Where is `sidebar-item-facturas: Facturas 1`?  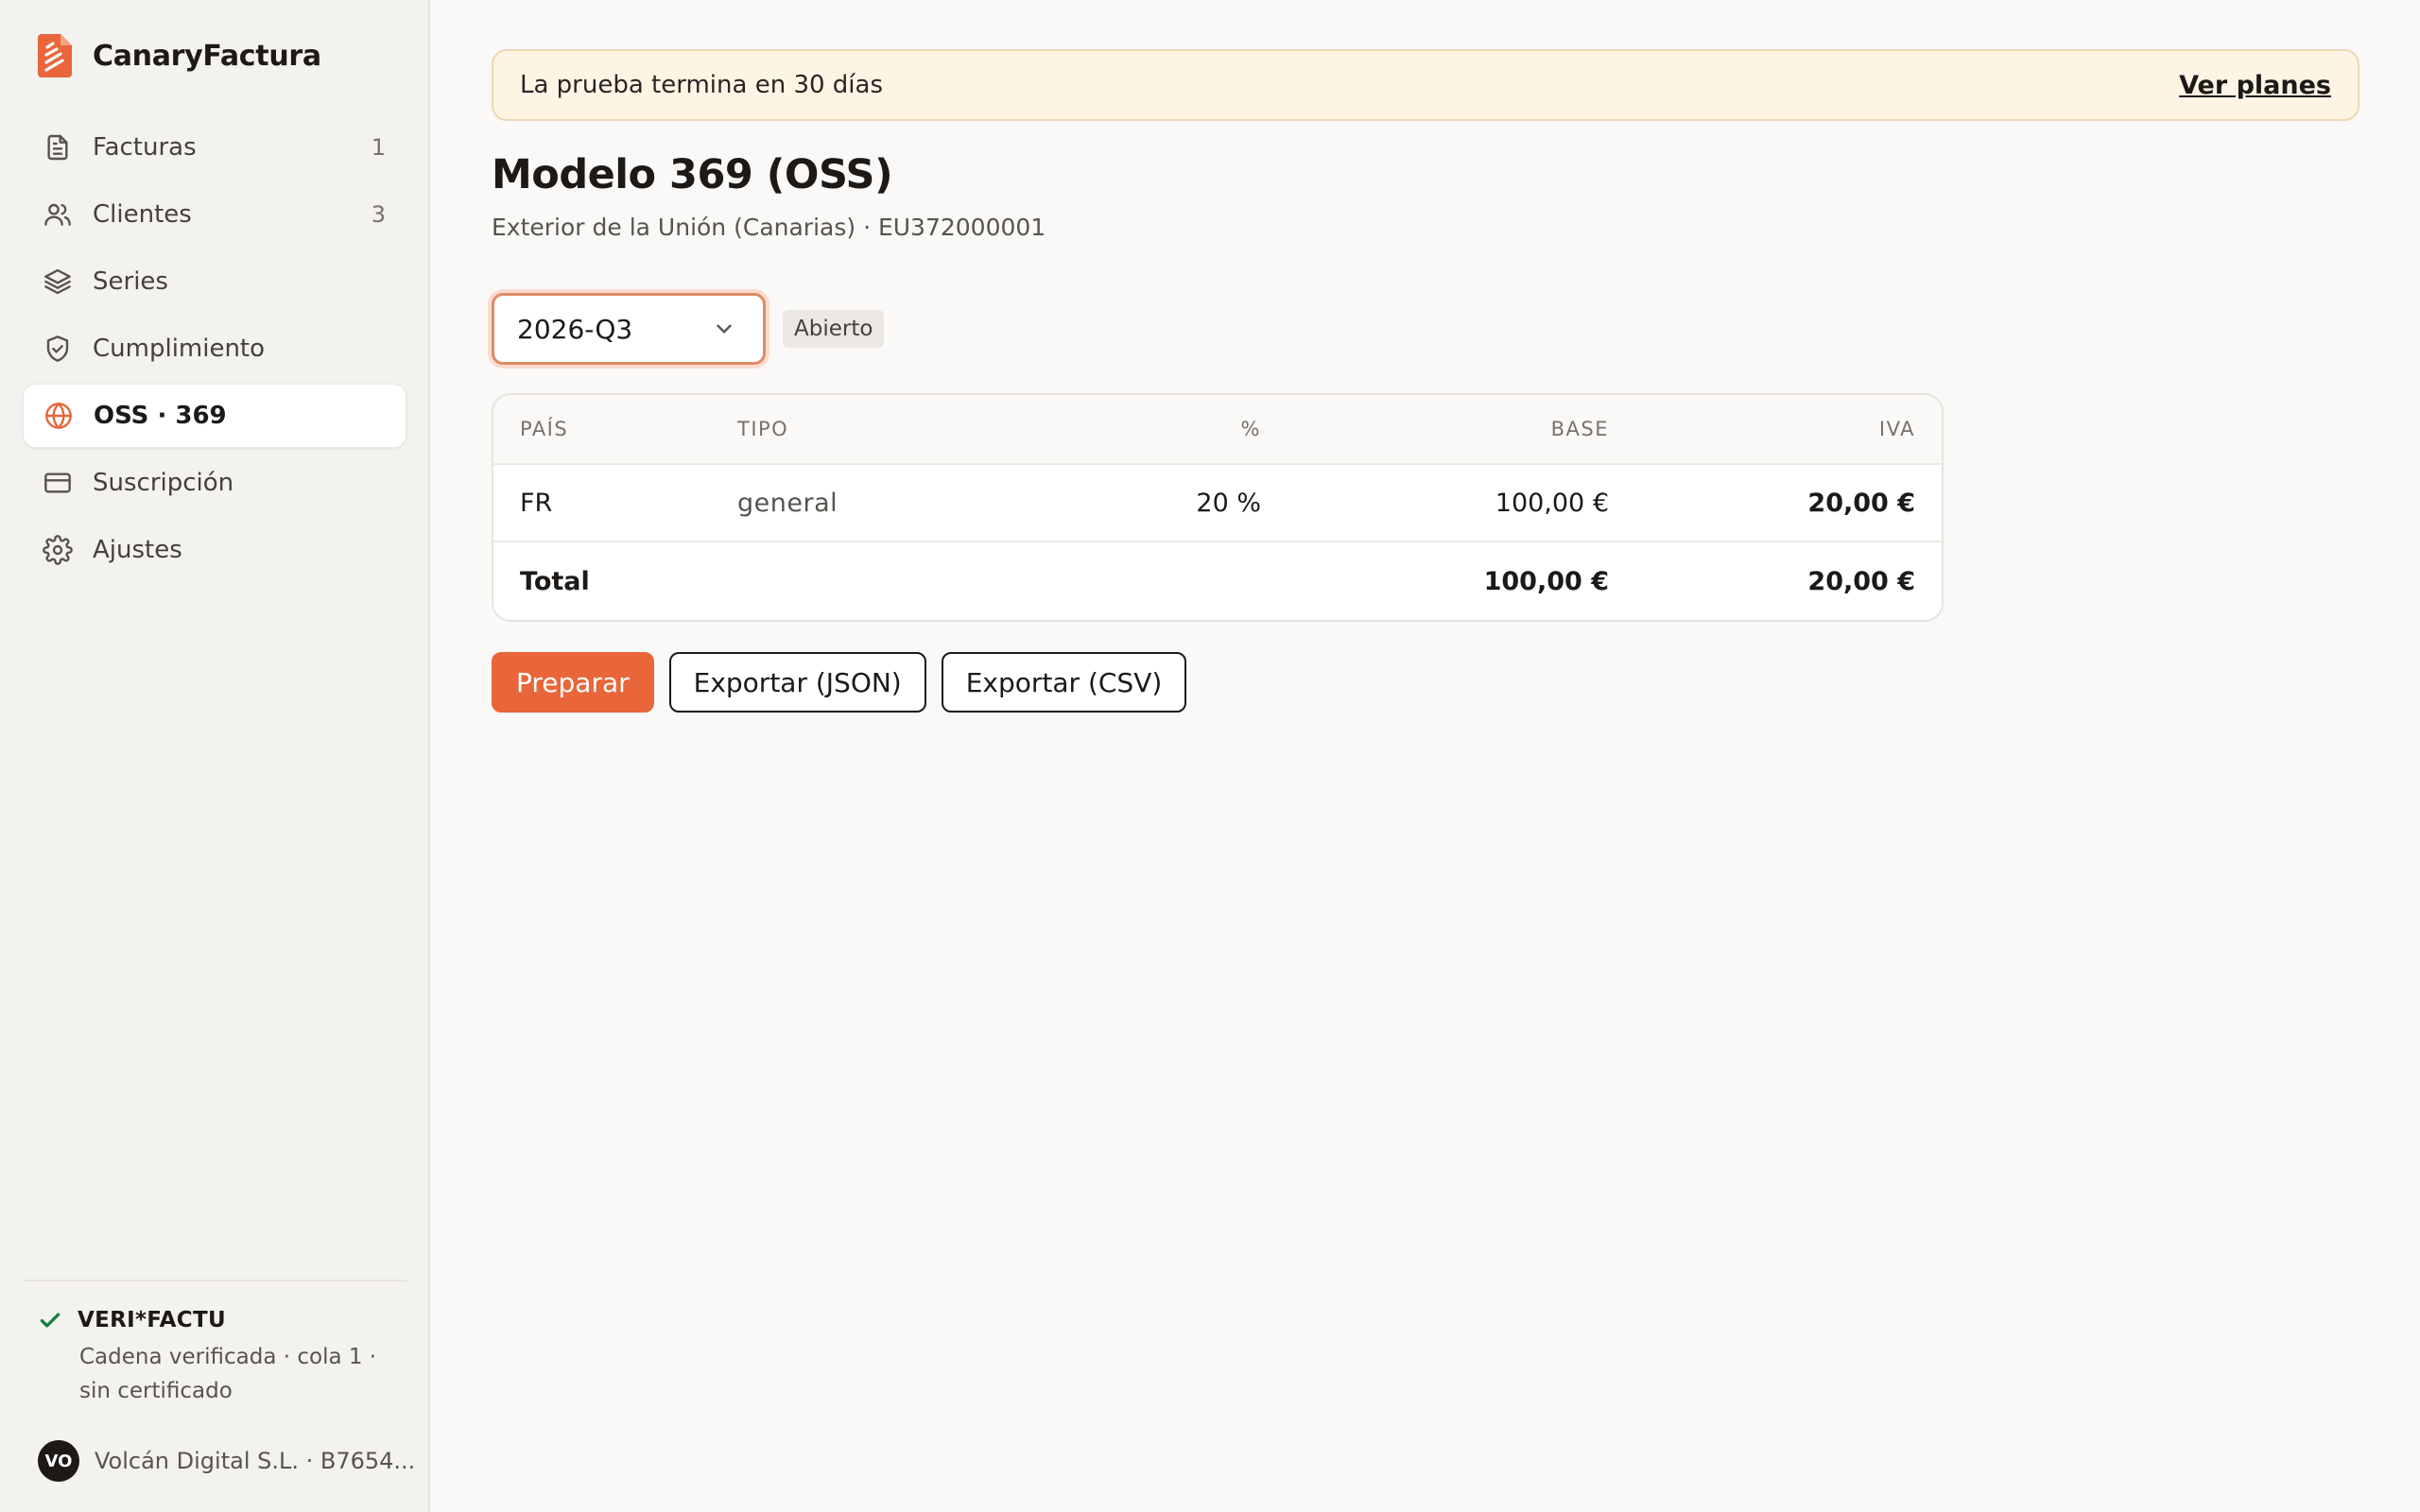
sidebar-item-facturas: Facturas 1 is located at coordinates (214, 147).